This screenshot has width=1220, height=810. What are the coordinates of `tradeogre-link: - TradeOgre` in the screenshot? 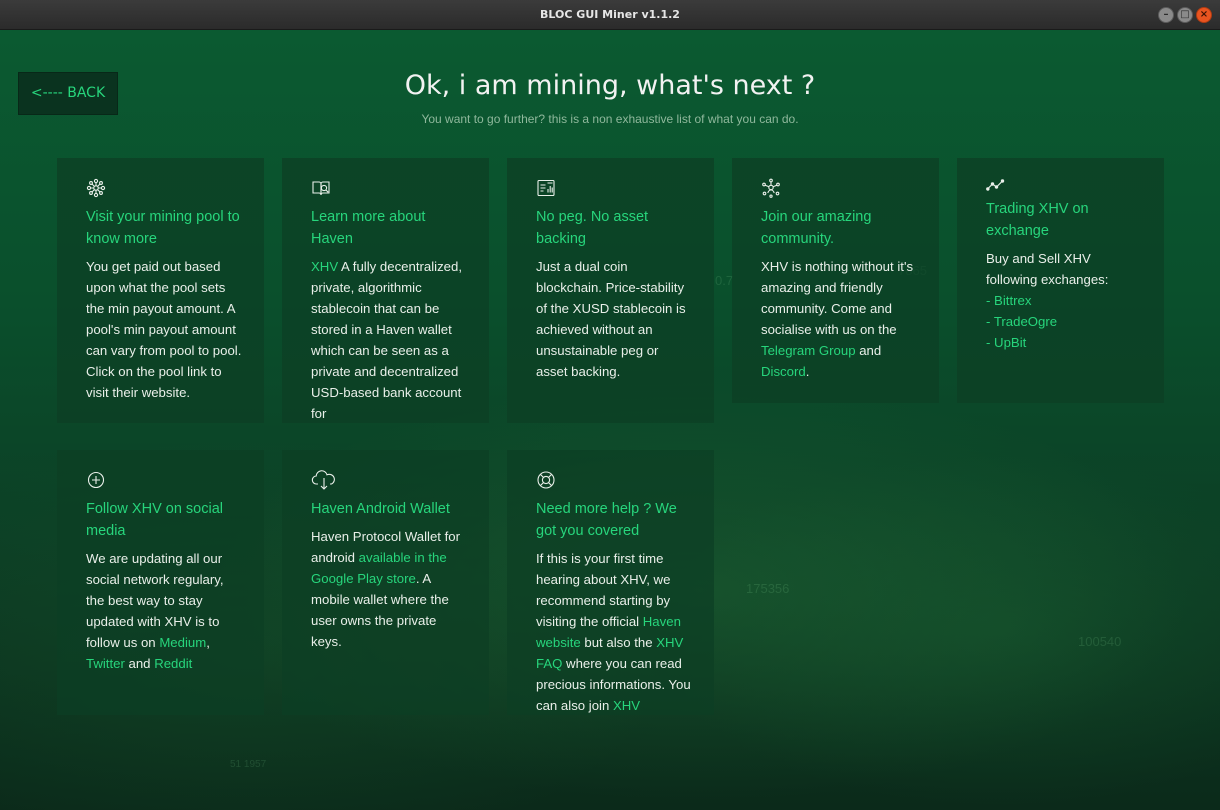 It's located at (1021, 321).